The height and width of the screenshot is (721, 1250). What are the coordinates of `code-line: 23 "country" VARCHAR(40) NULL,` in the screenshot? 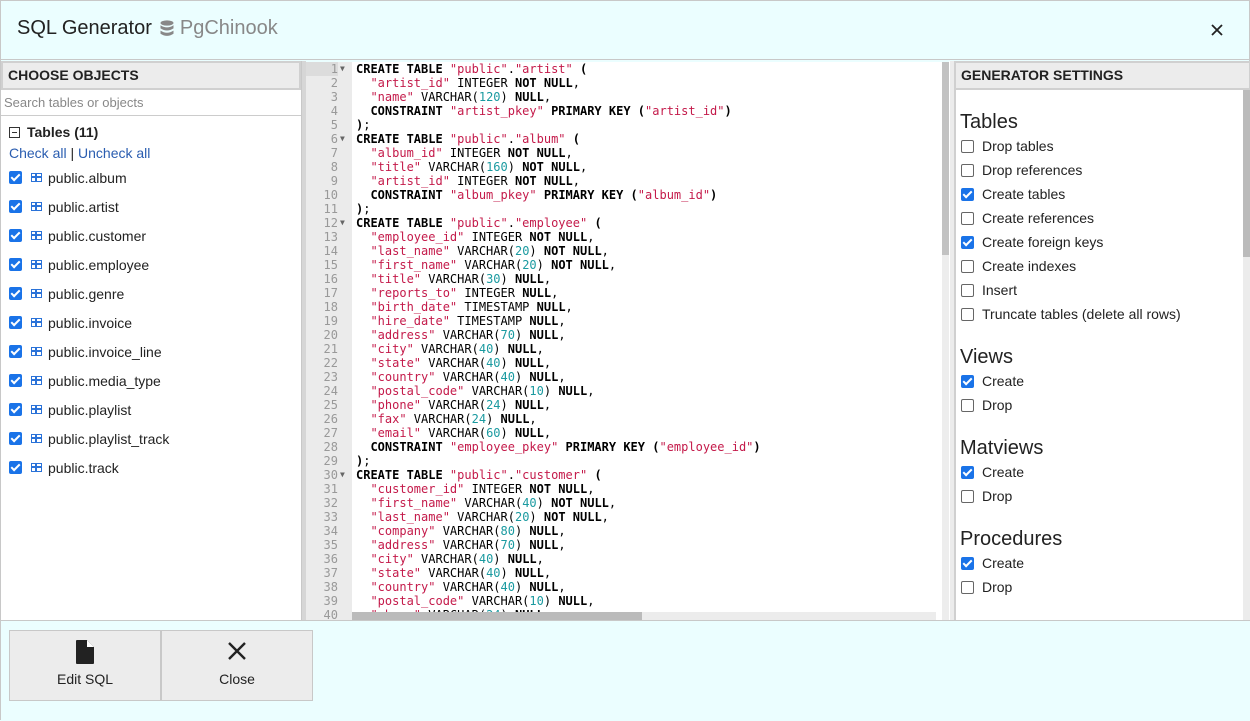 It's located at (627, 377).